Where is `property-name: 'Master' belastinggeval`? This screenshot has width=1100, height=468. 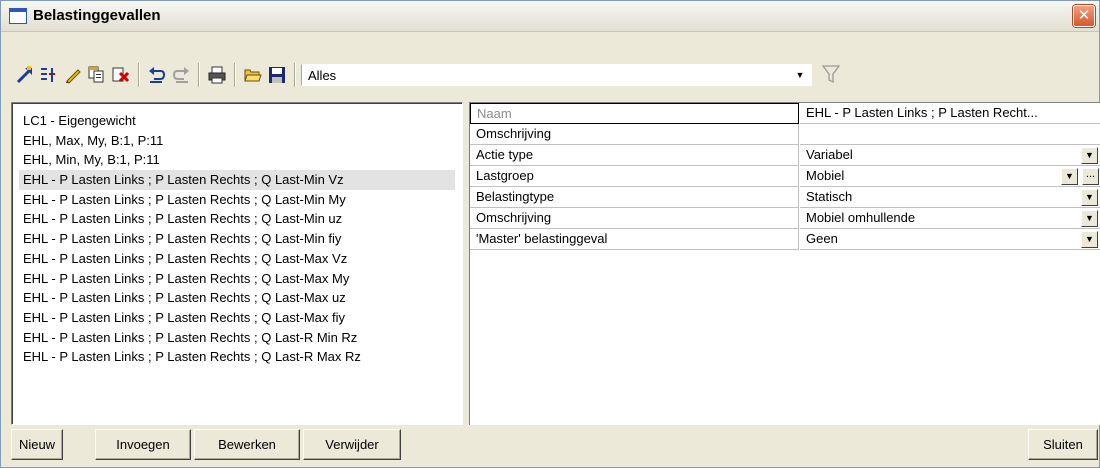 property-name: 'Master' belastinggeval is located at coordinates (634, 239).